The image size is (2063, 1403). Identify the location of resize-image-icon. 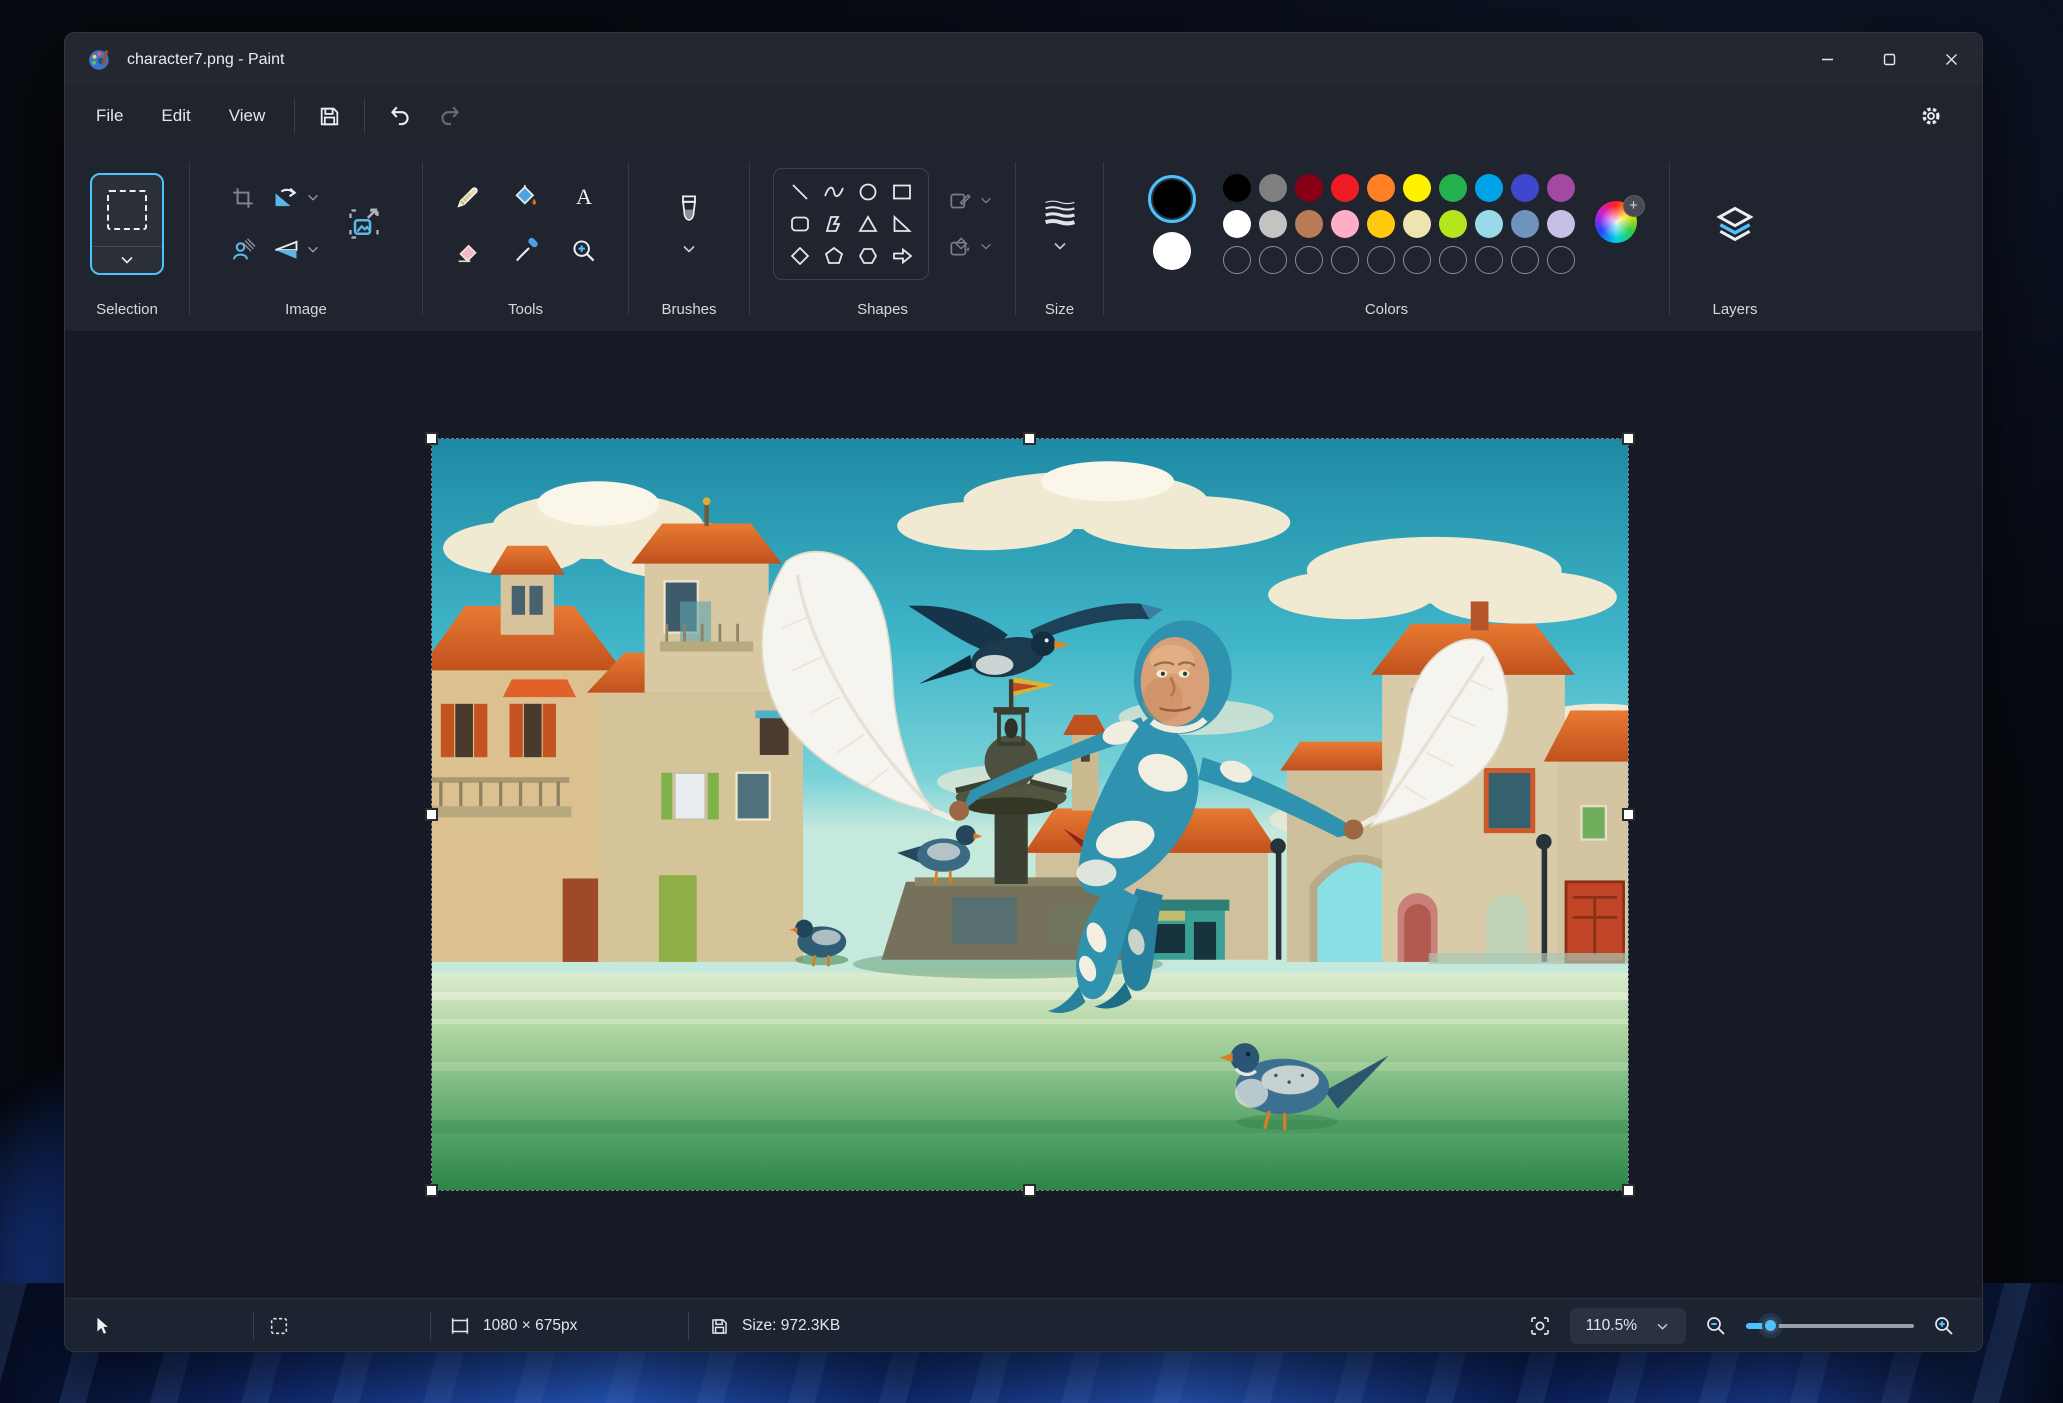
(364, 223).